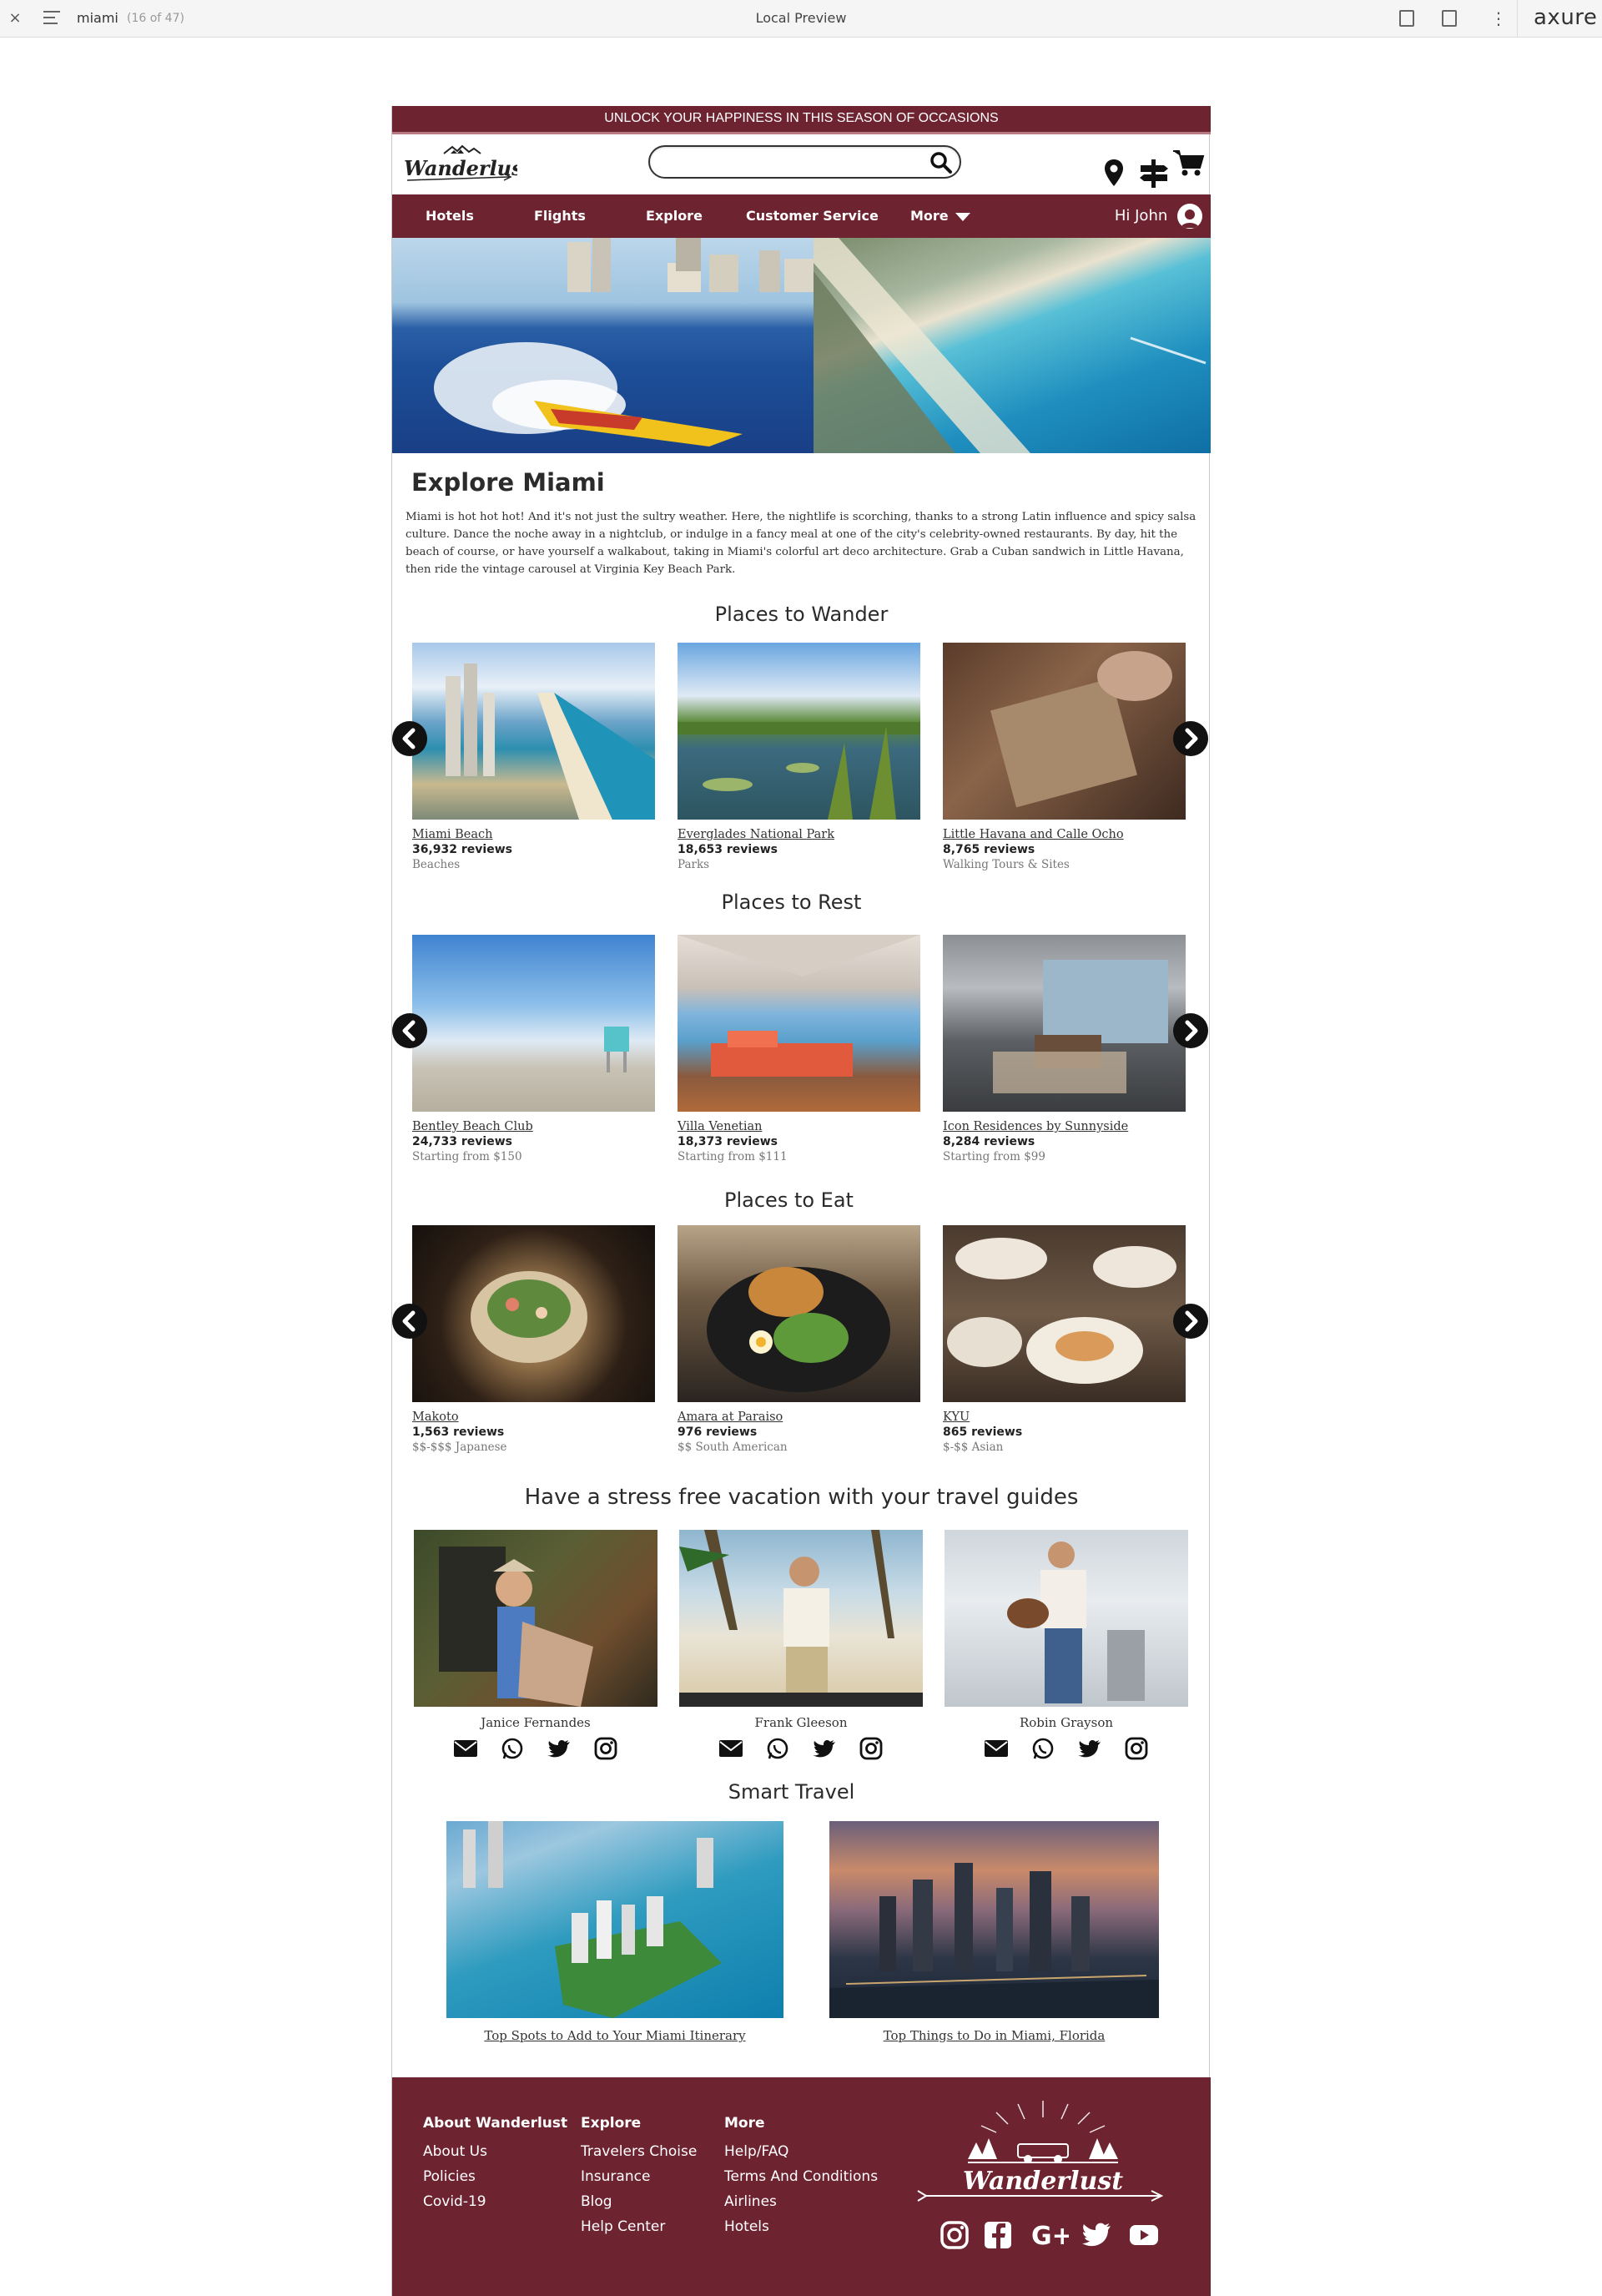  Describe the element at coordinates (466, 165) in the screenshot. I see `wanderlust-logo: Wanderlust` at that location.